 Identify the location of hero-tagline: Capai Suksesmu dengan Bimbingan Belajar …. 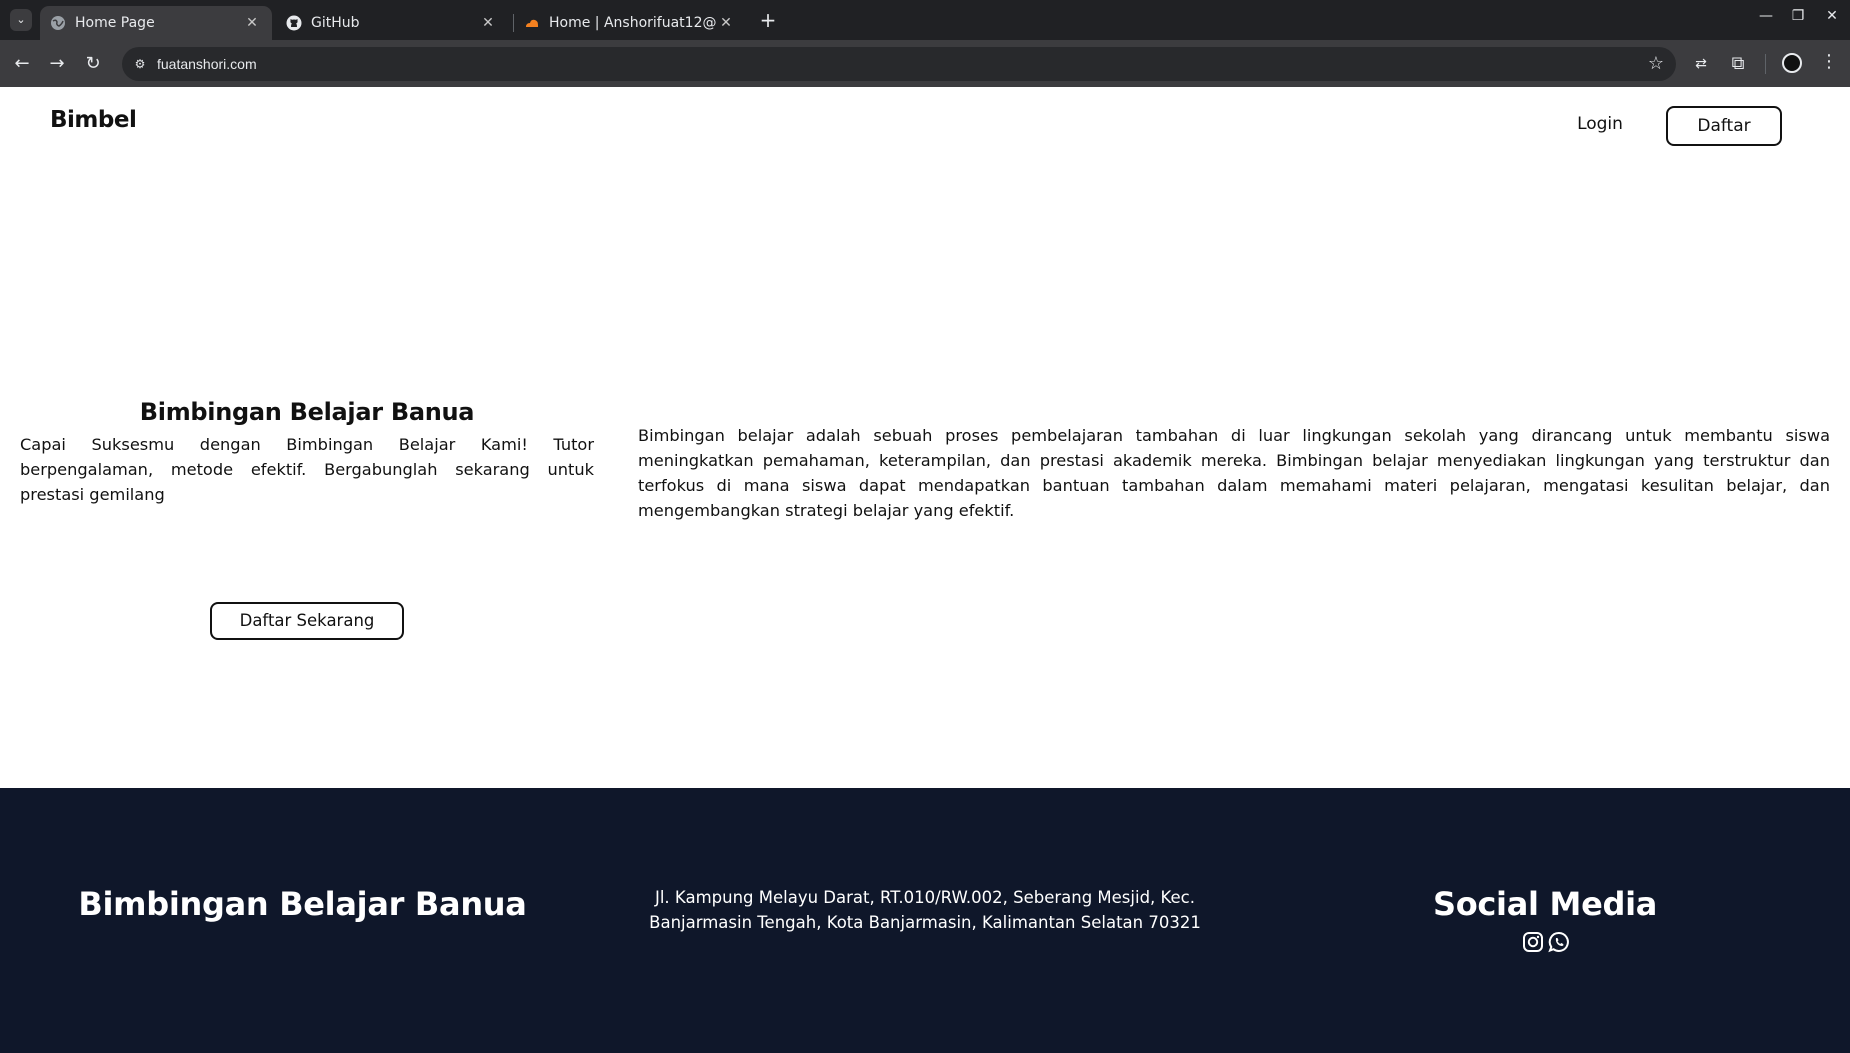
(307, 469).